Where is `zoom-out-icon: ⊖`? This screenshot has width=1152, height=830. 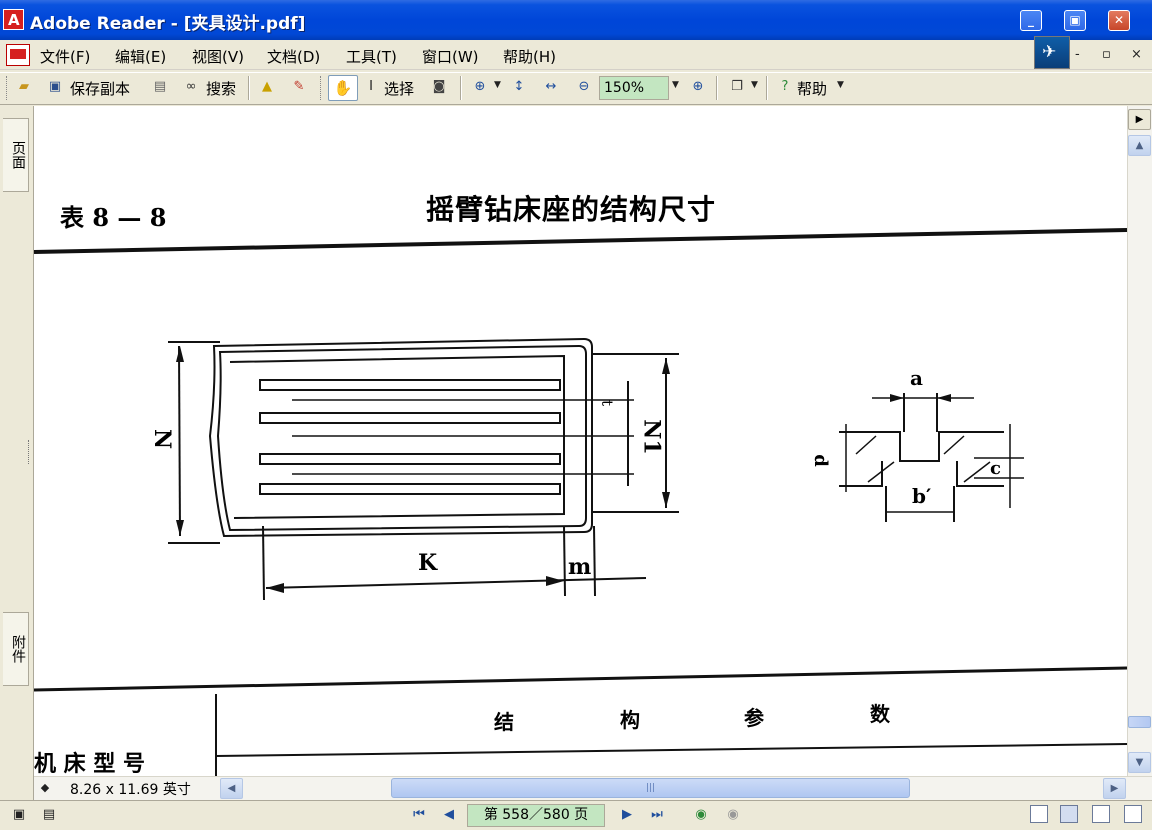
zoom-out-icon: ⊖ is located at coordinates (584, 87).